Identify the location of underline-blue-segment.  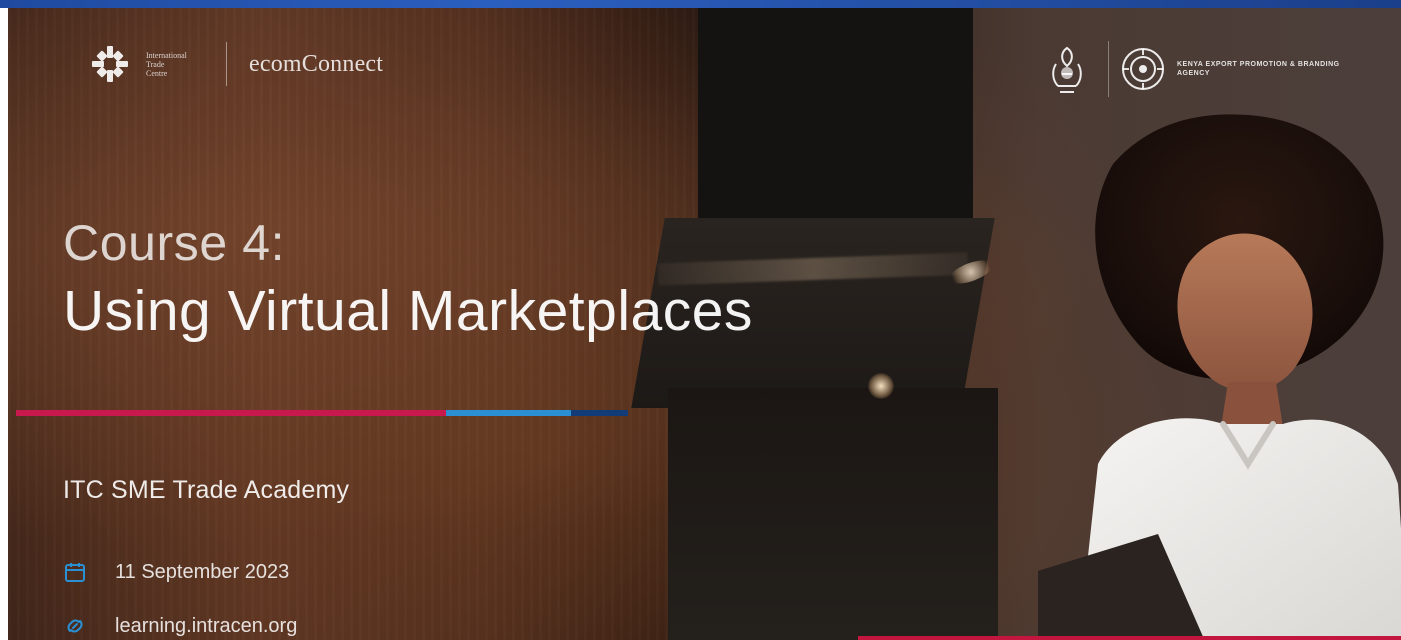
(508, 413).